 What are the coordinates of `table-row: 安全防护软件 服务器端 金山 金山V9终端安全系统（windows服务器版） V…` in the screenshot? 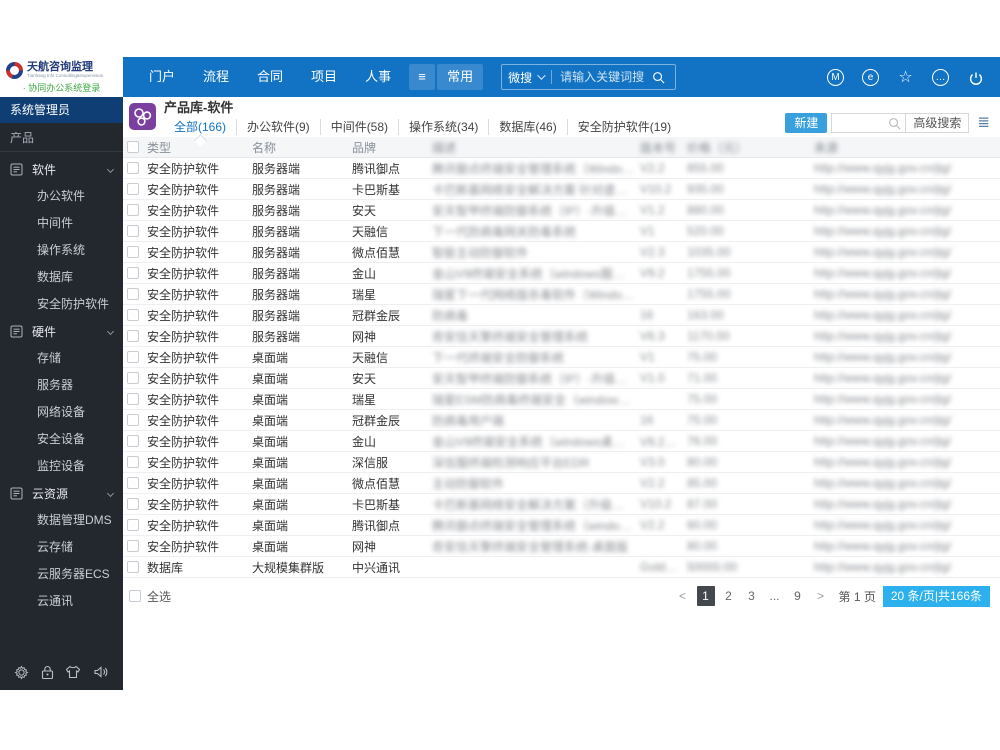 It's located at (561, 273).